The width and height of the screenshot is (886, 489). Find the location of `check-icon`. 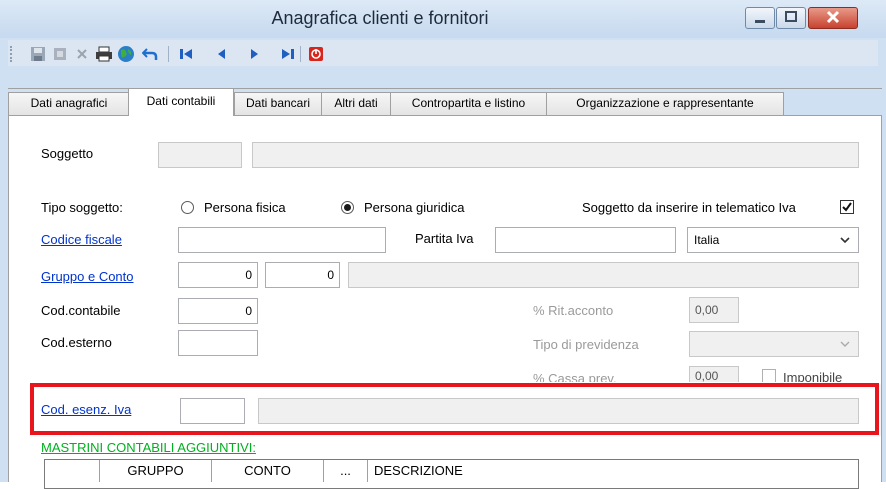

check-icon is located at coordinates (847, 207).